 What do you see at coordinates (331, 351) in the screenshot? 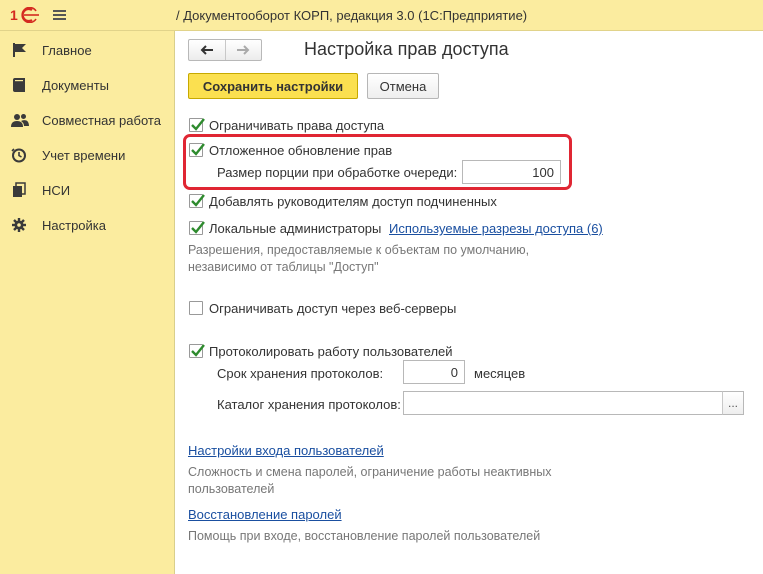
I see `log-users-label: Протоколировать работу пользователей` at bounding box center [331, 351].